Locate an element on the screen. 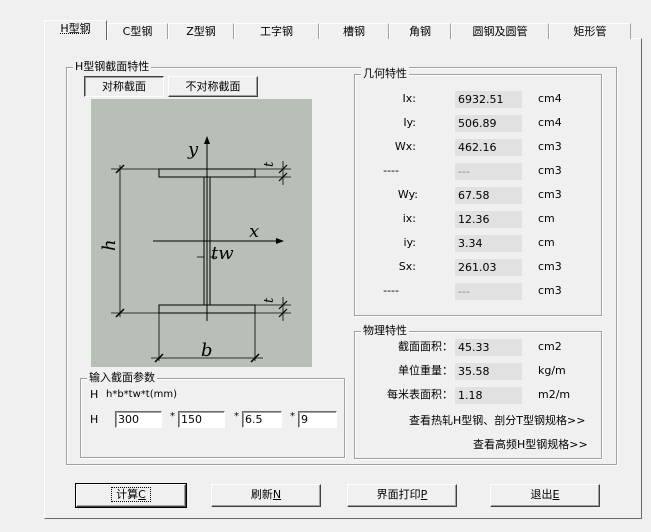  tab-z-steel: Z型钢 is located at coordinates (201, 31).